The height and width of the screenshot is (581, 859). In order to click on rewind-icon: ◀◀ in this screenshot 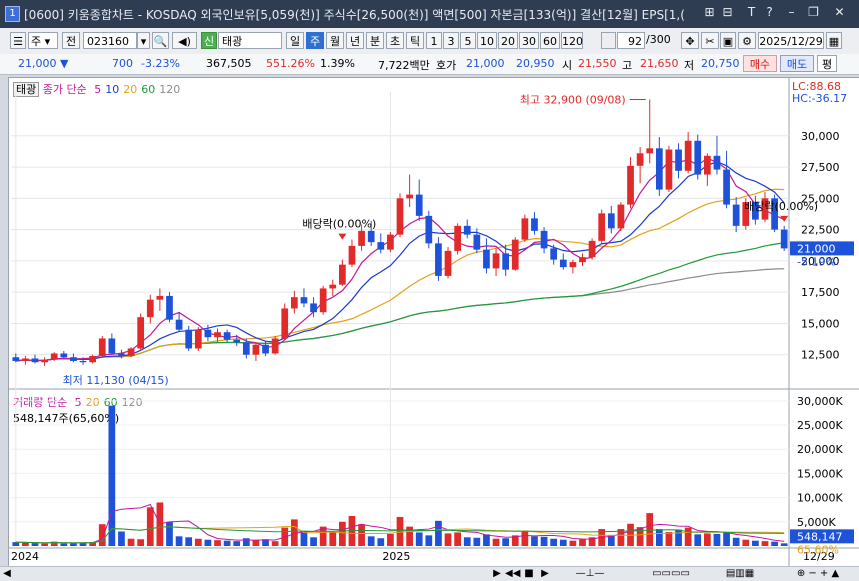, I will do `click(512, 573)`.